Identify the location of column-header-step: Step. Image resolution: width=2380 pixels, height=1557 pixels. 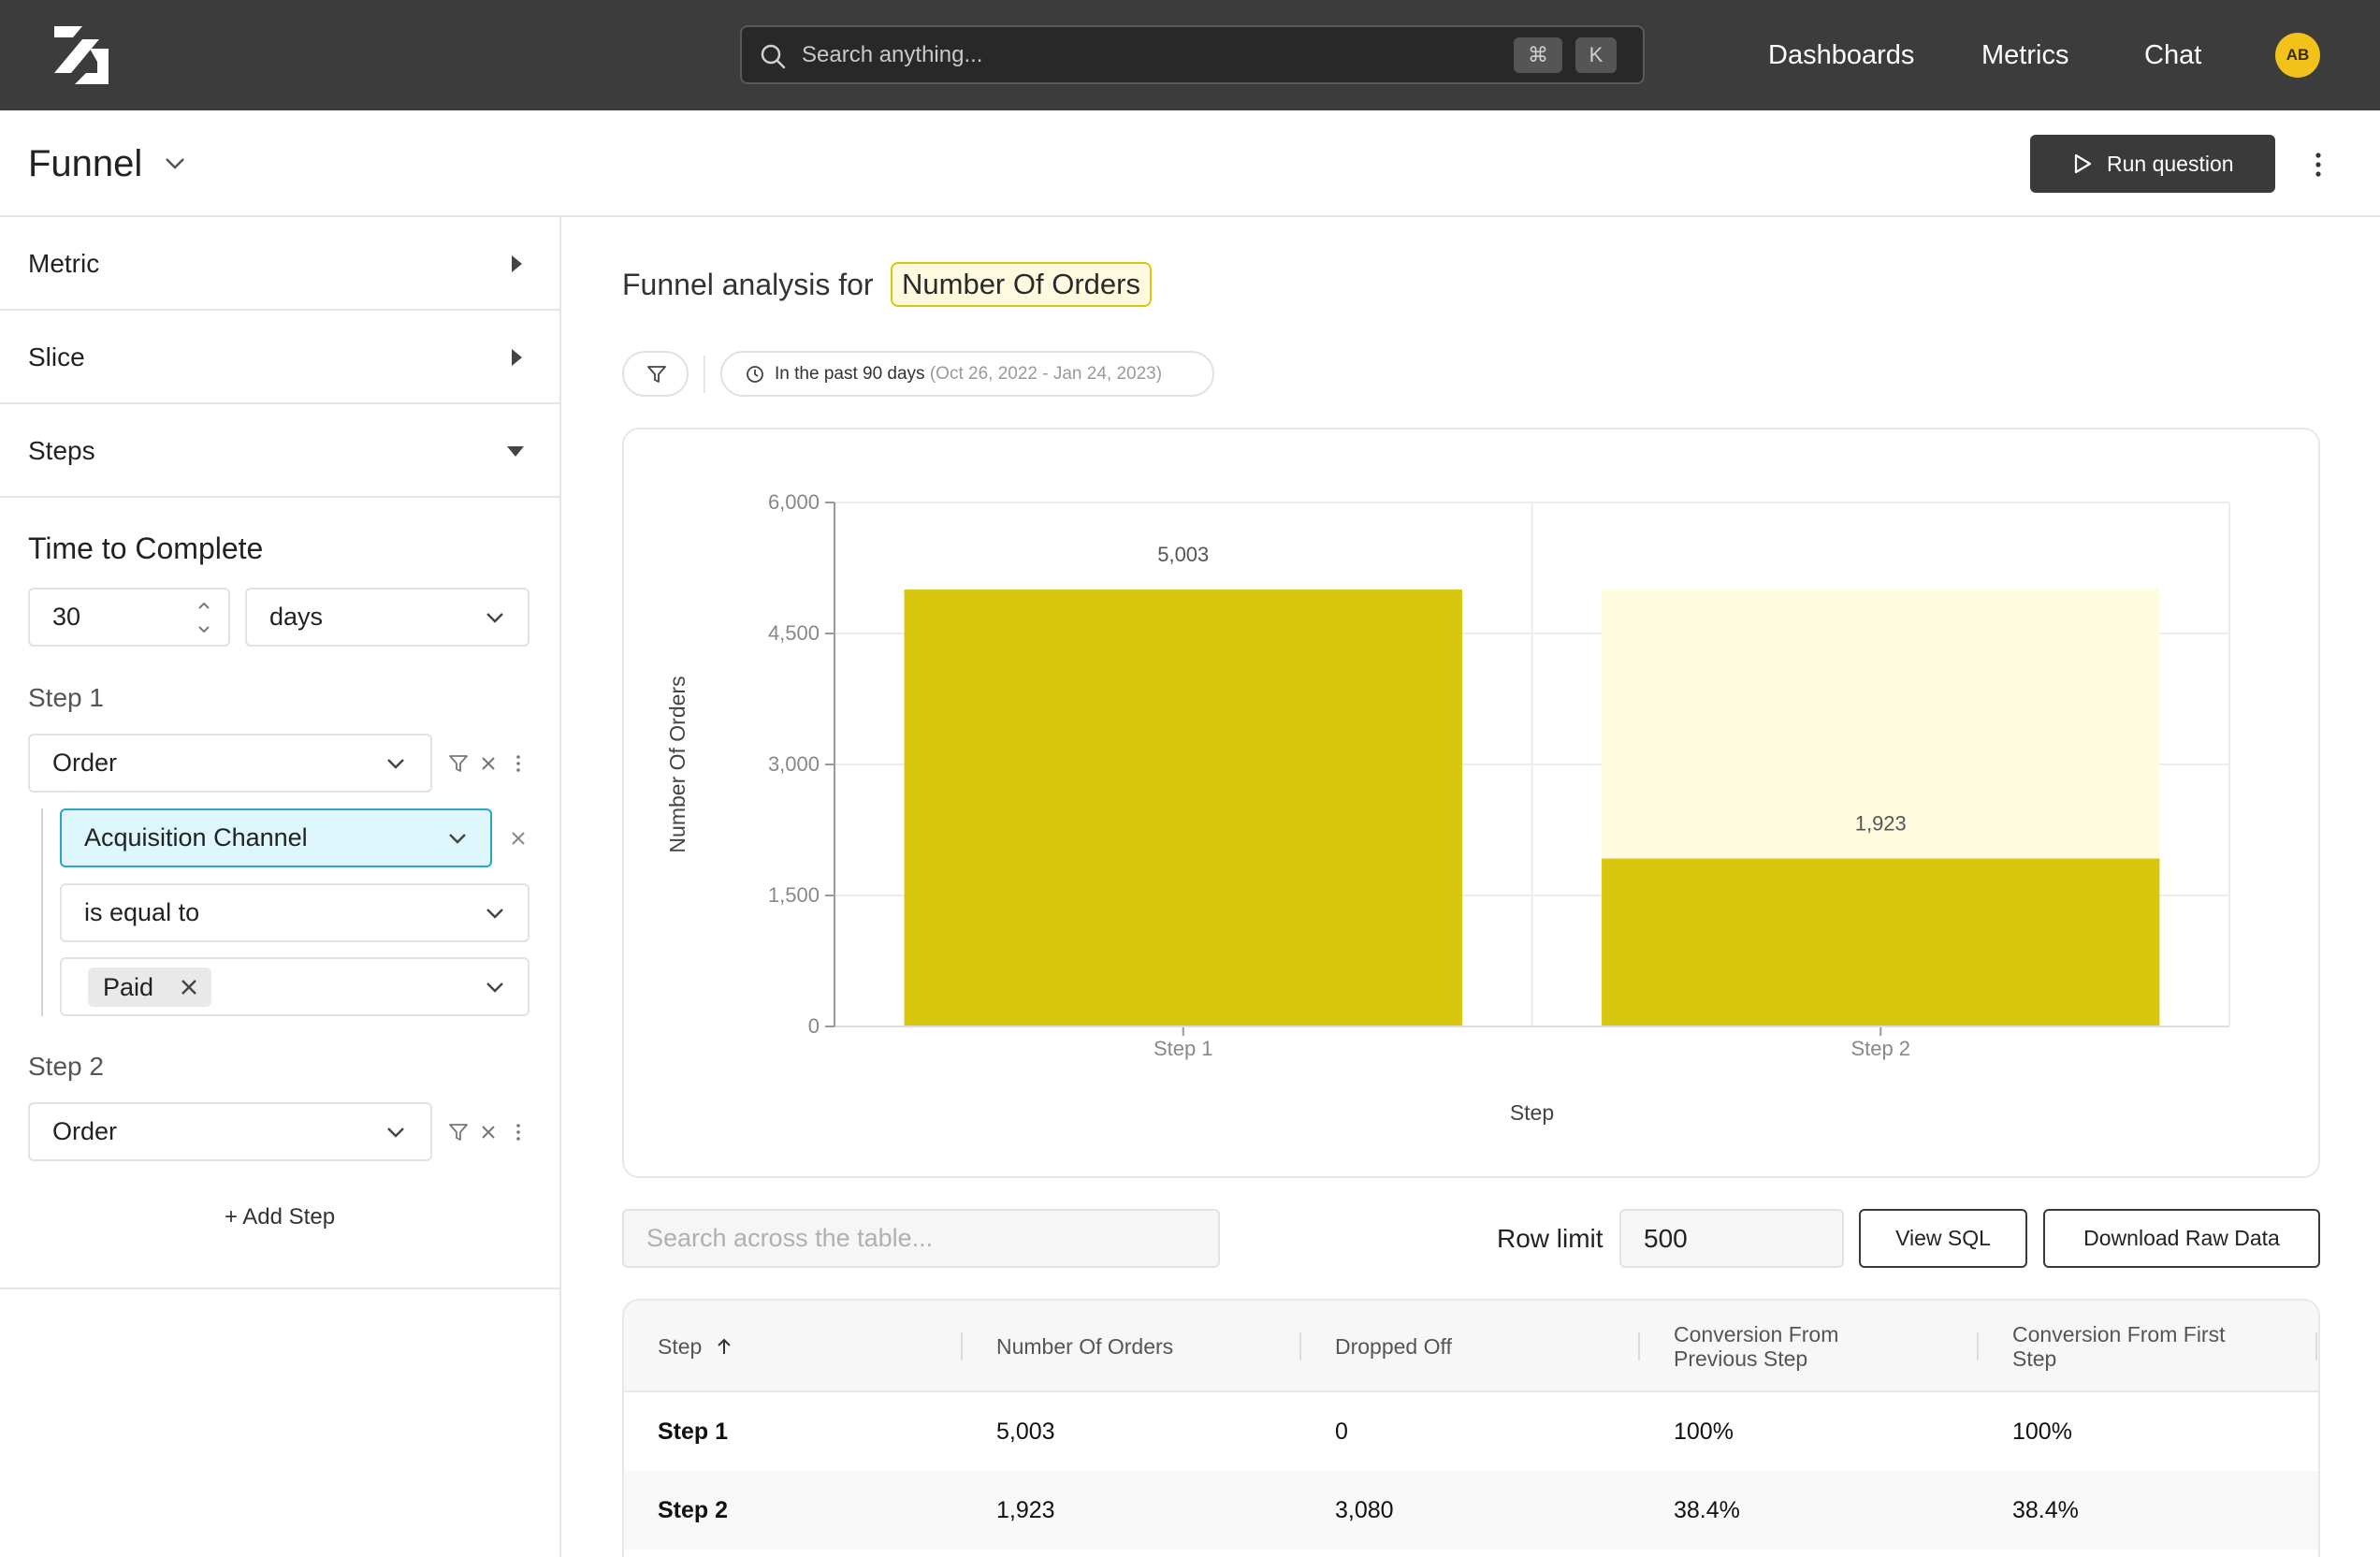
(695, 1347).